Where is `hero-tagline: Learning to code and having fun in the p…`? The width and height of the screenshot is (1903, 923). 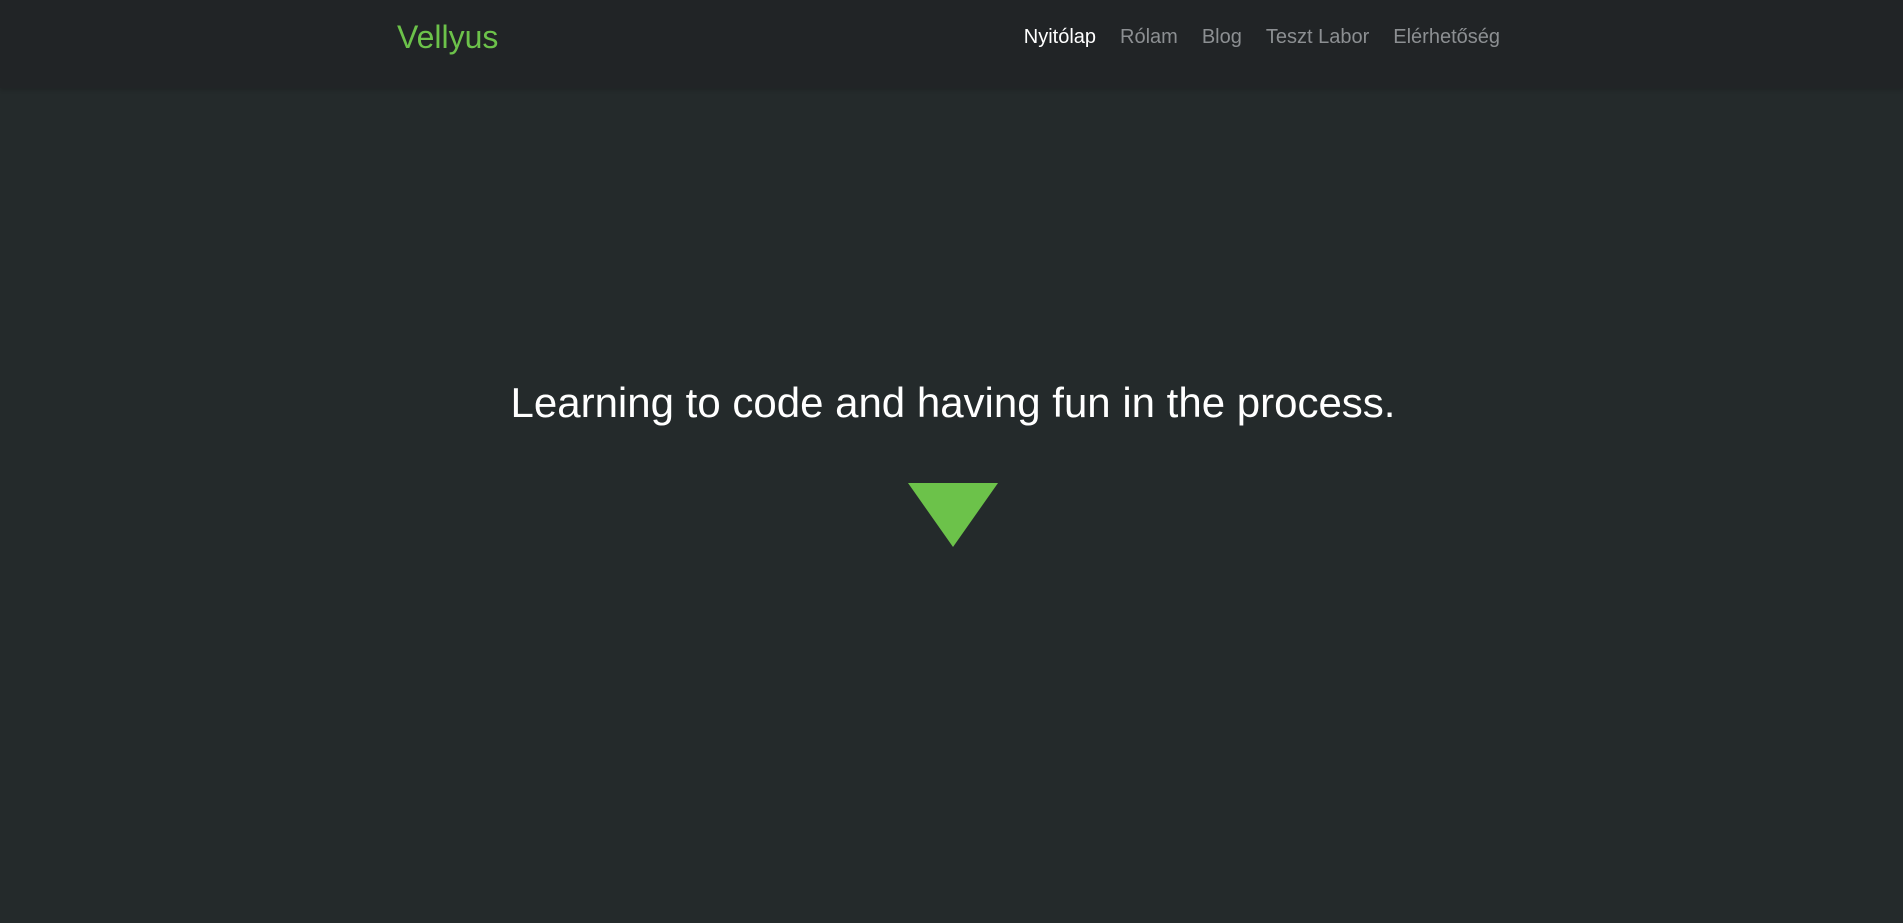 hero-tagline: Learning to code and having fun in the p… is located at coordinates (953, 402).